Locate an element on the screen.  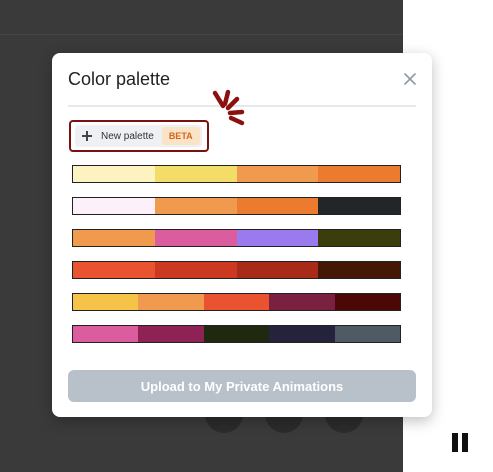
new-palette-chip: New palette BETA is located at coordinates (138, 136).